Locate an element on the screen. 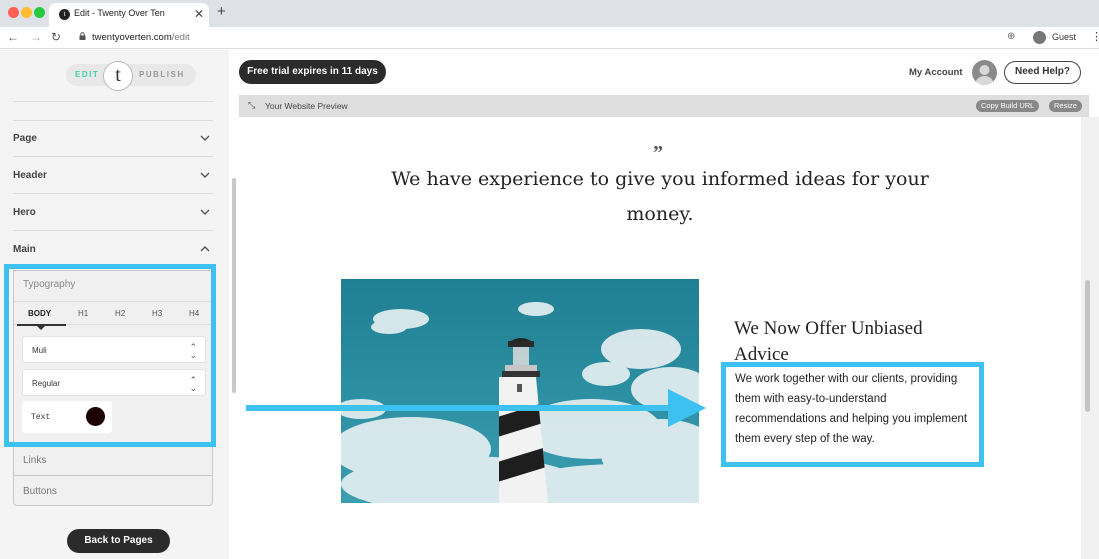  zoom-icon: ⊕ is located at coordinates (1011, 36).